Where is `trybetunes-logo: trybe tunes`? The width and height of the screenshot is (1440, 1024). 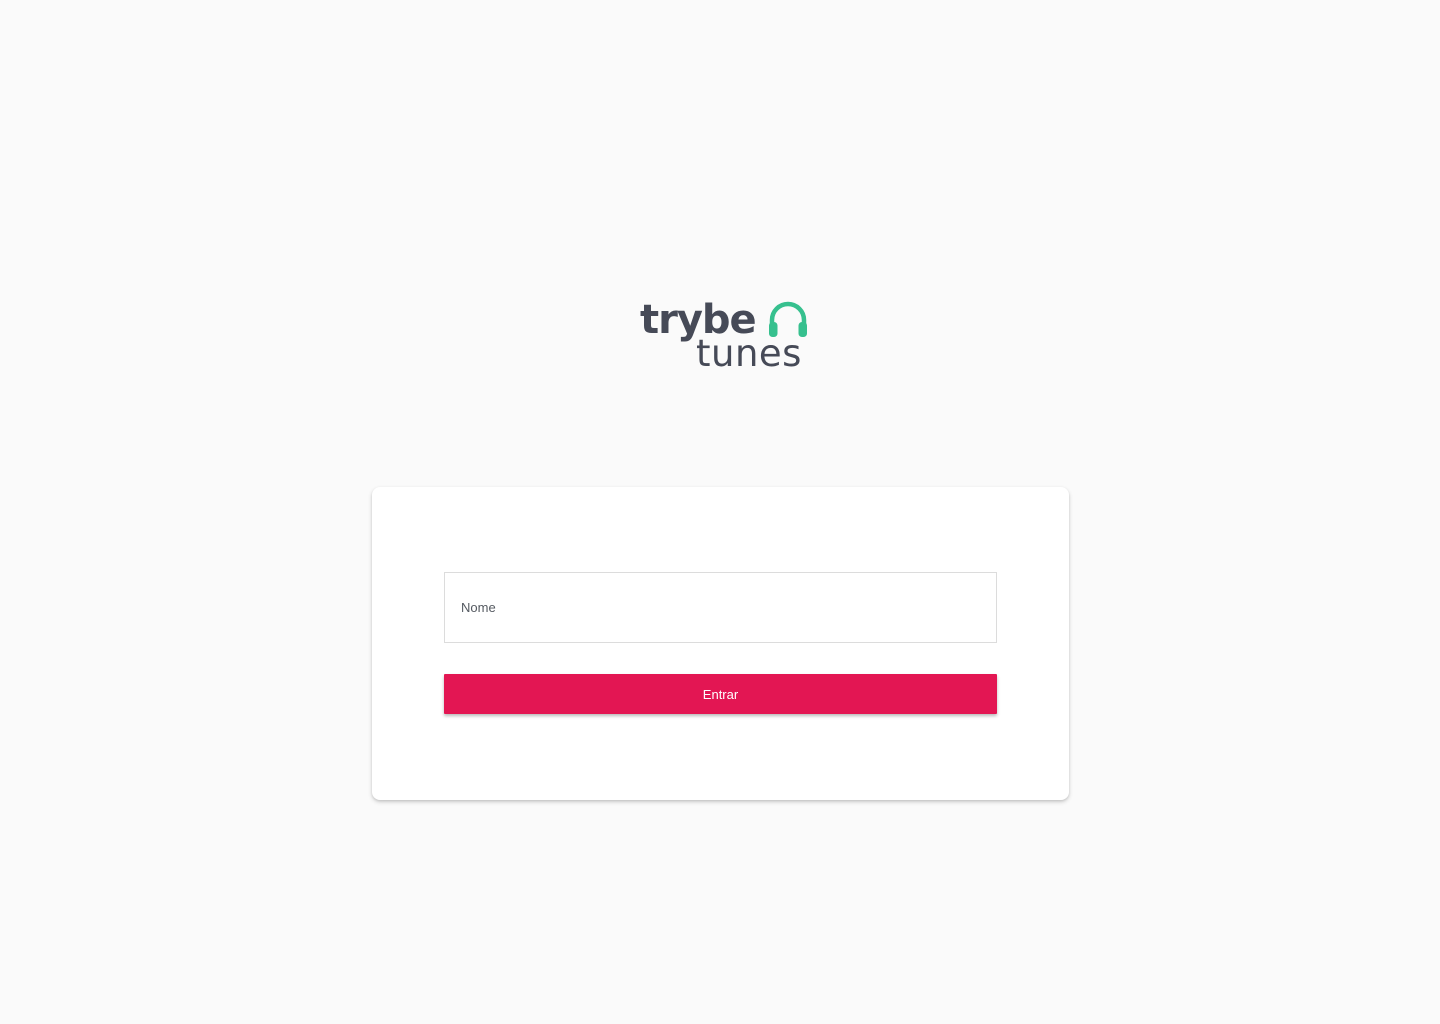 trybetunes-logo: trybe tunes is located at coordinates (726, 337).